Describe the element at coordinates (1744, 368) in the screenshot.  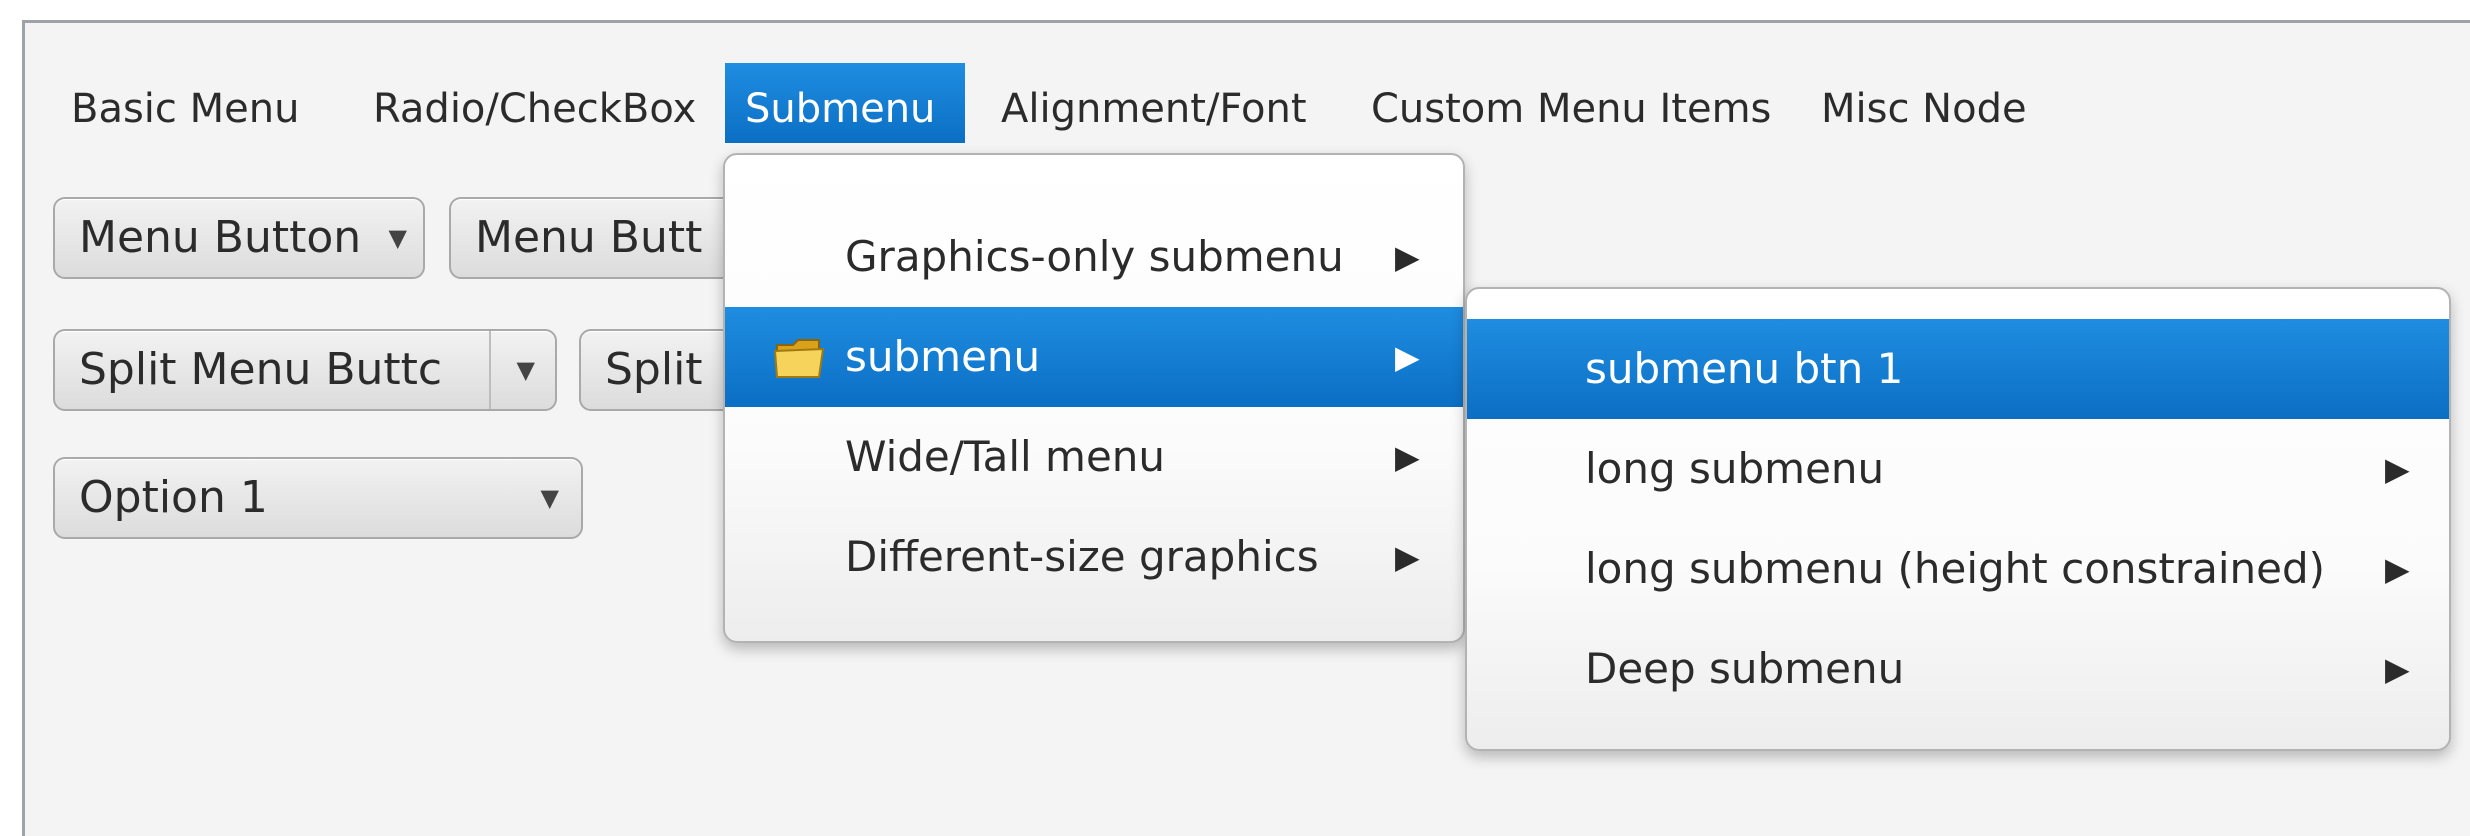
I see `menu-item-label: submenu btn 1` at that location.